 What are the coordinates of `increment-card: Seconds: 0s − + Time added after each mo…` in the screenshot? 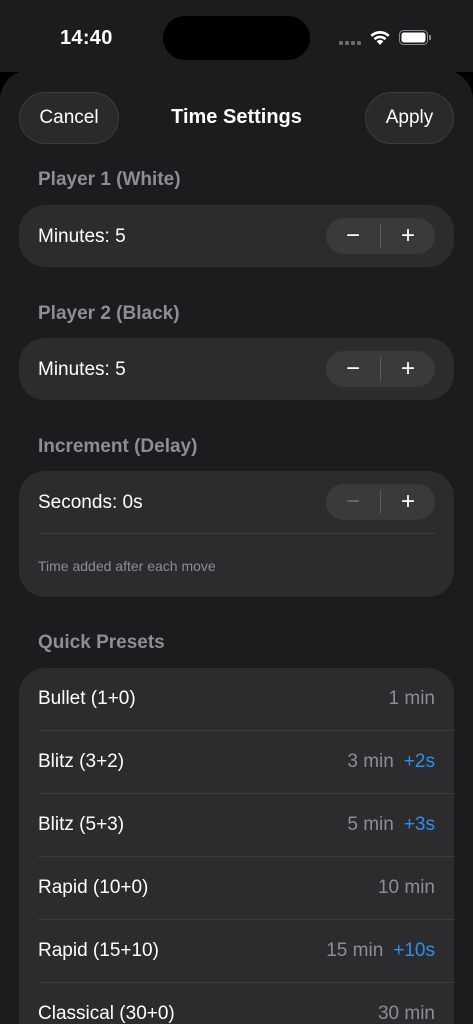 It's located at (236, 534).